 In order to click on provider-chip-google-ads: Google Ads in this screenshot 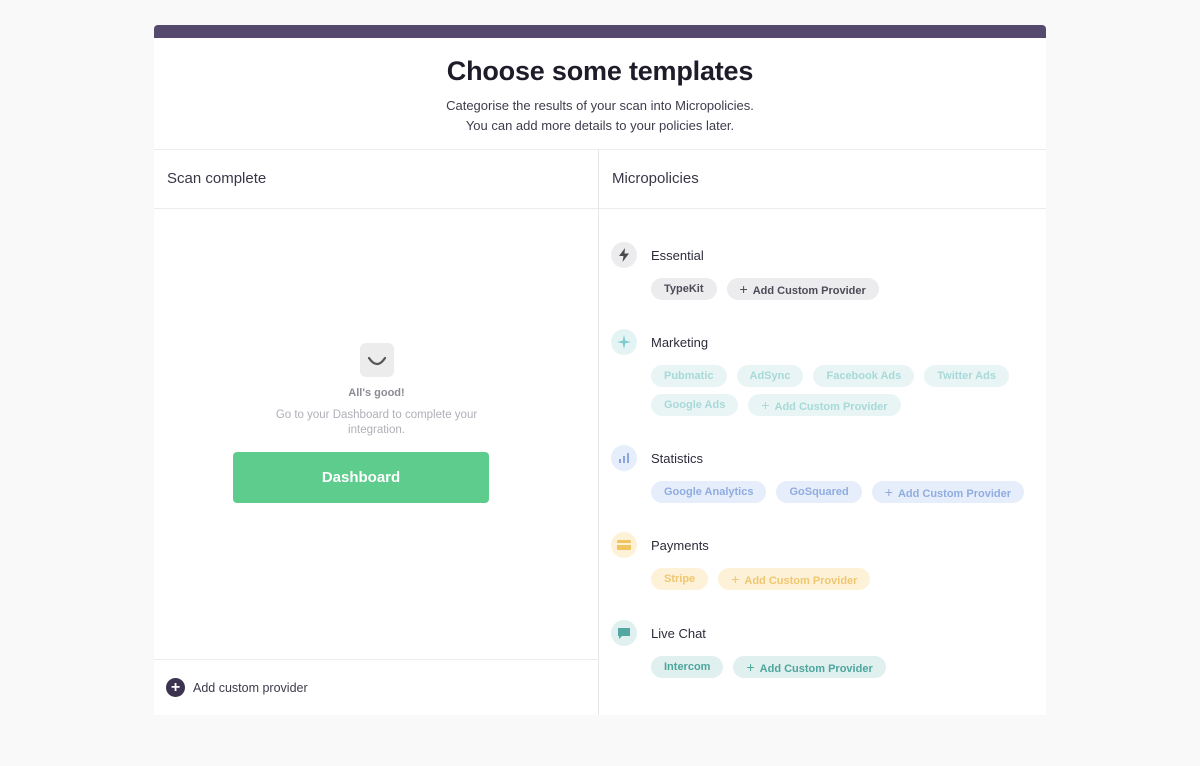, I will do `click(695, 405)`.